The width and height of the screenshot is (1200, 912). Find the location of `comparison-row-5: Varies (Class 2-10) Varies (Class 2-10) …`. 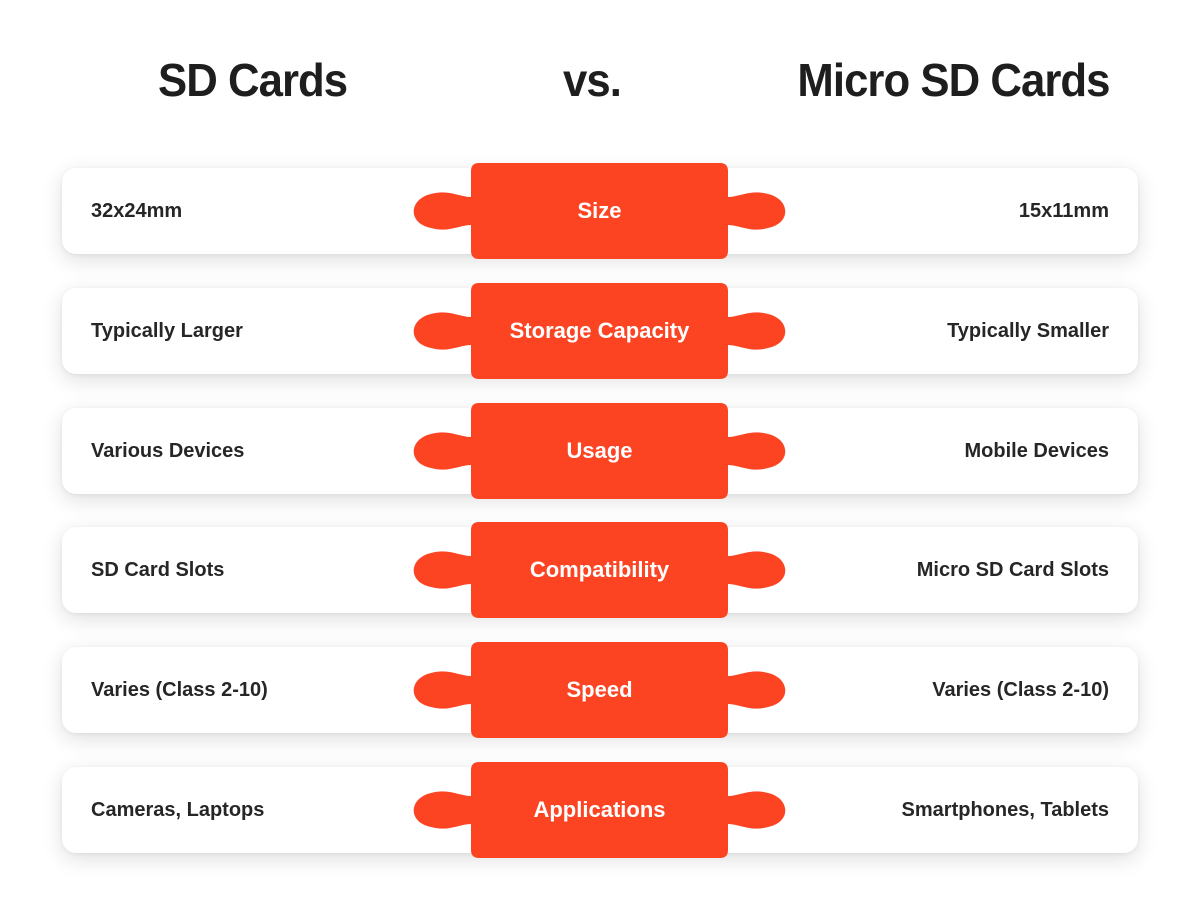

comparison-row-5: Varies (Class 2-10) Varies (Class 2-10) … is located at coordinates (600, 690).